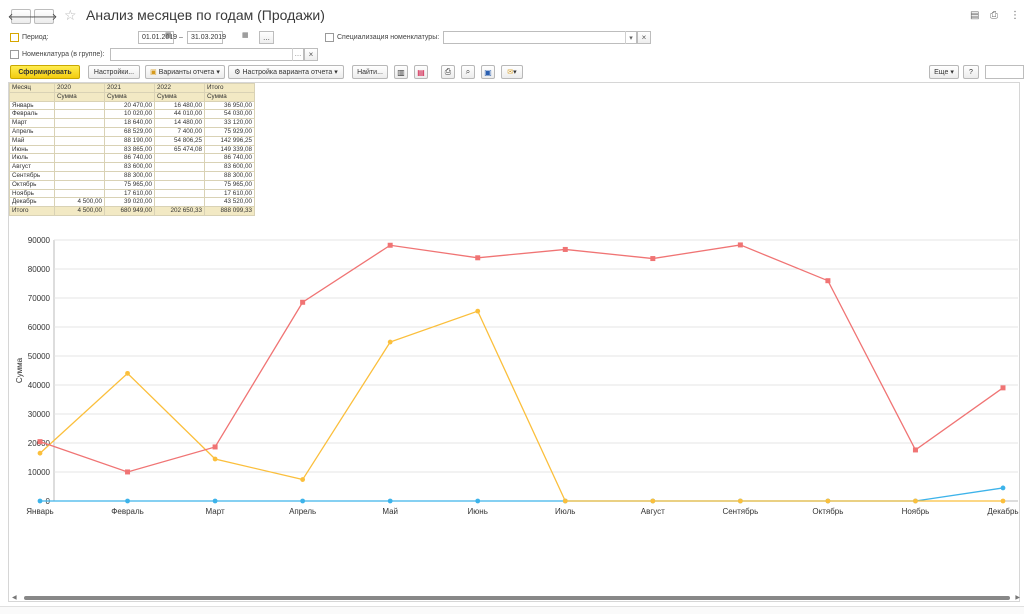 This screenshot has width=1024, height=614. I want to click on table-cell-value: 68 529,00, so click(129, 131).